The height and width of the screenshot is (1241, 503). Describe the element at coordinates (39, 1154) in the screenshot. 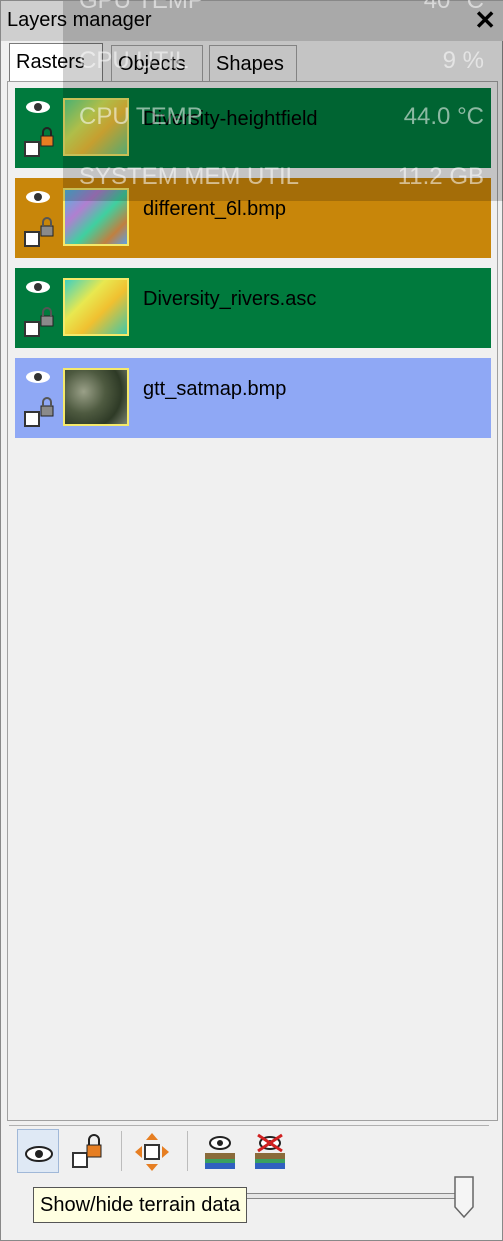

I see `eye-icon` at that location.